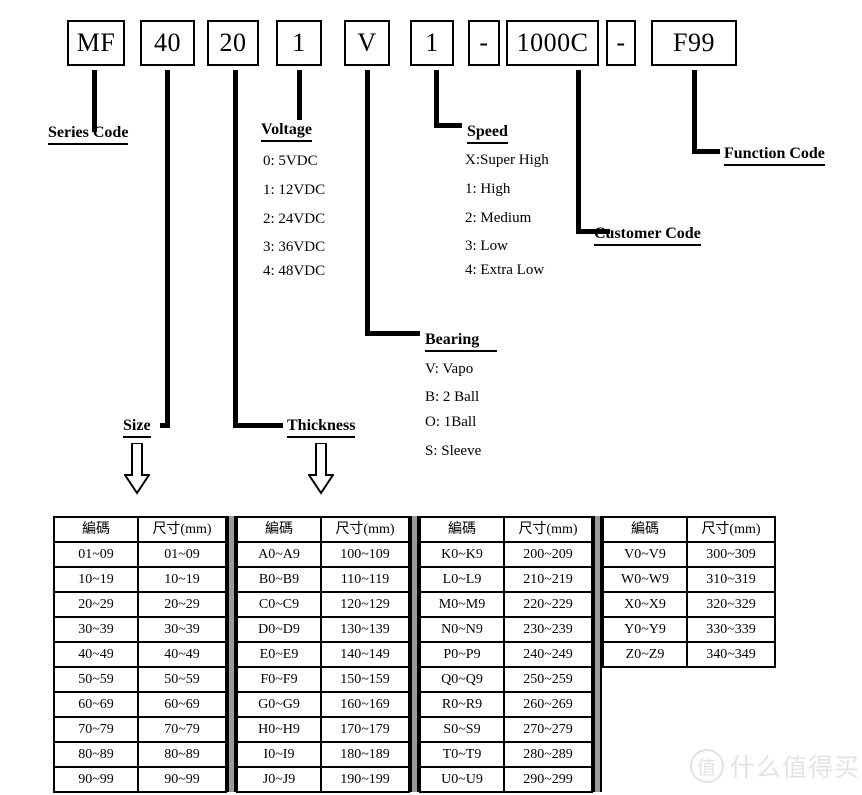 Image resolution: width=862 pixels, height=795 pixels. Describe the element at coordinates (795, 767) in the screenshot. I see `watermark-text: 什么值得买` at that location.